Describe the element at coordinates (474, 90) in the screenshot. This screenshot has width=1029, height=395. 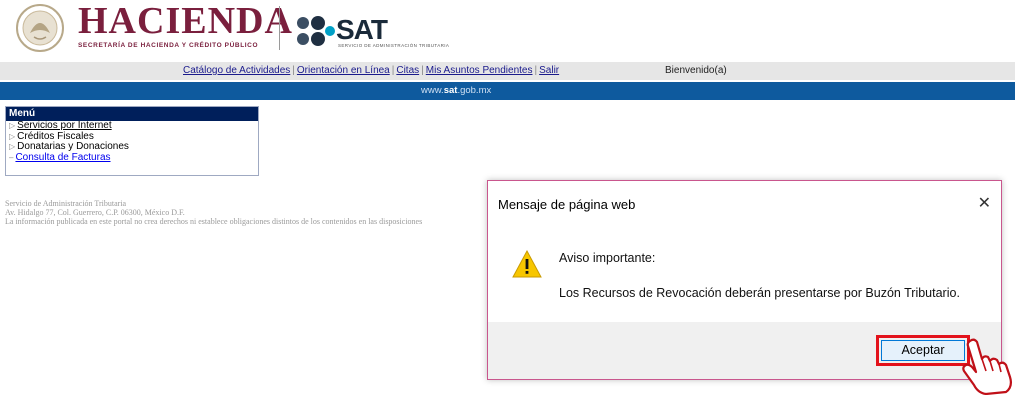
I see `url-suffix: .gob.mx` at that location.